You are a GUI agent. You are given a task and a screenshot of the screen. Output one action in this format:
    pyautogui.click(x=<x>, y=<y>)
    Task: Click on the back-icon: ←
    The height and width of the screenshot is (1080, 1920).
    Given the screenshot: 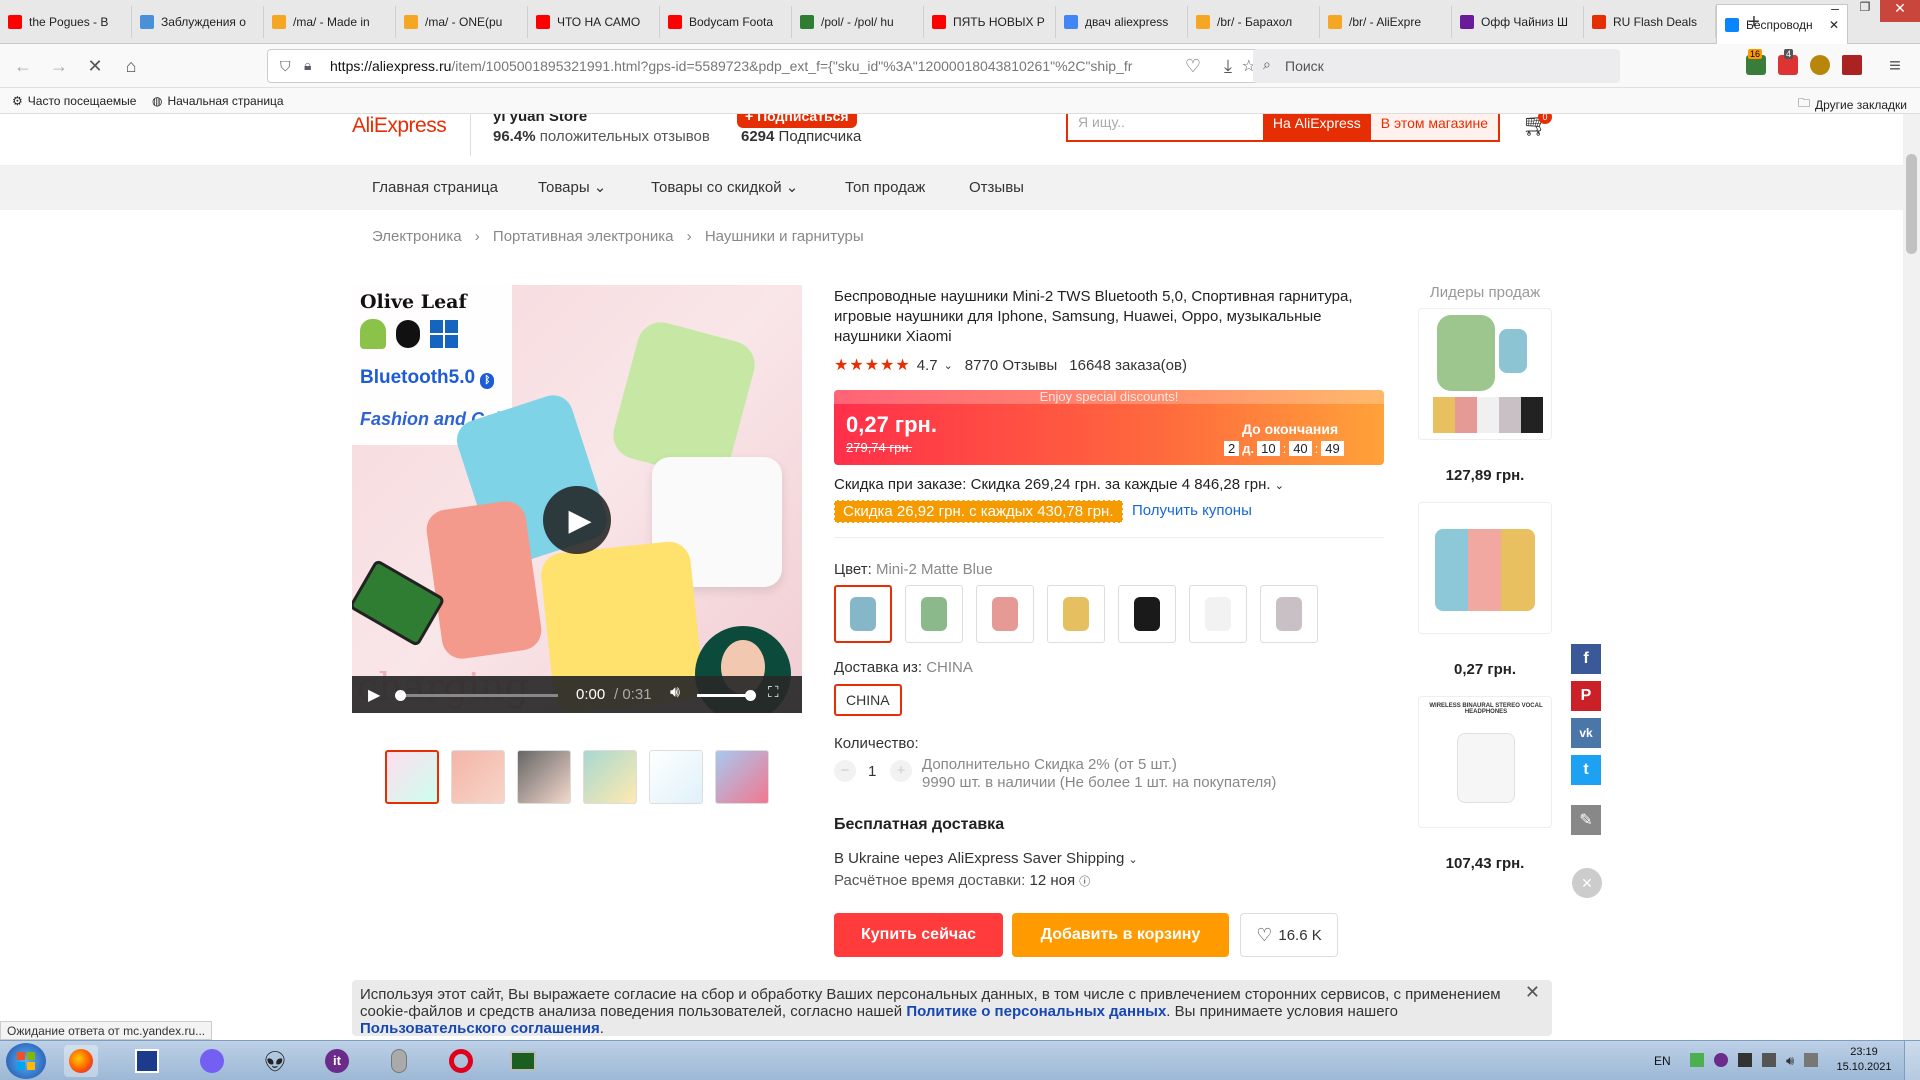 What is the action you would take?
    pyautogui.click(x=23, y=66)
    